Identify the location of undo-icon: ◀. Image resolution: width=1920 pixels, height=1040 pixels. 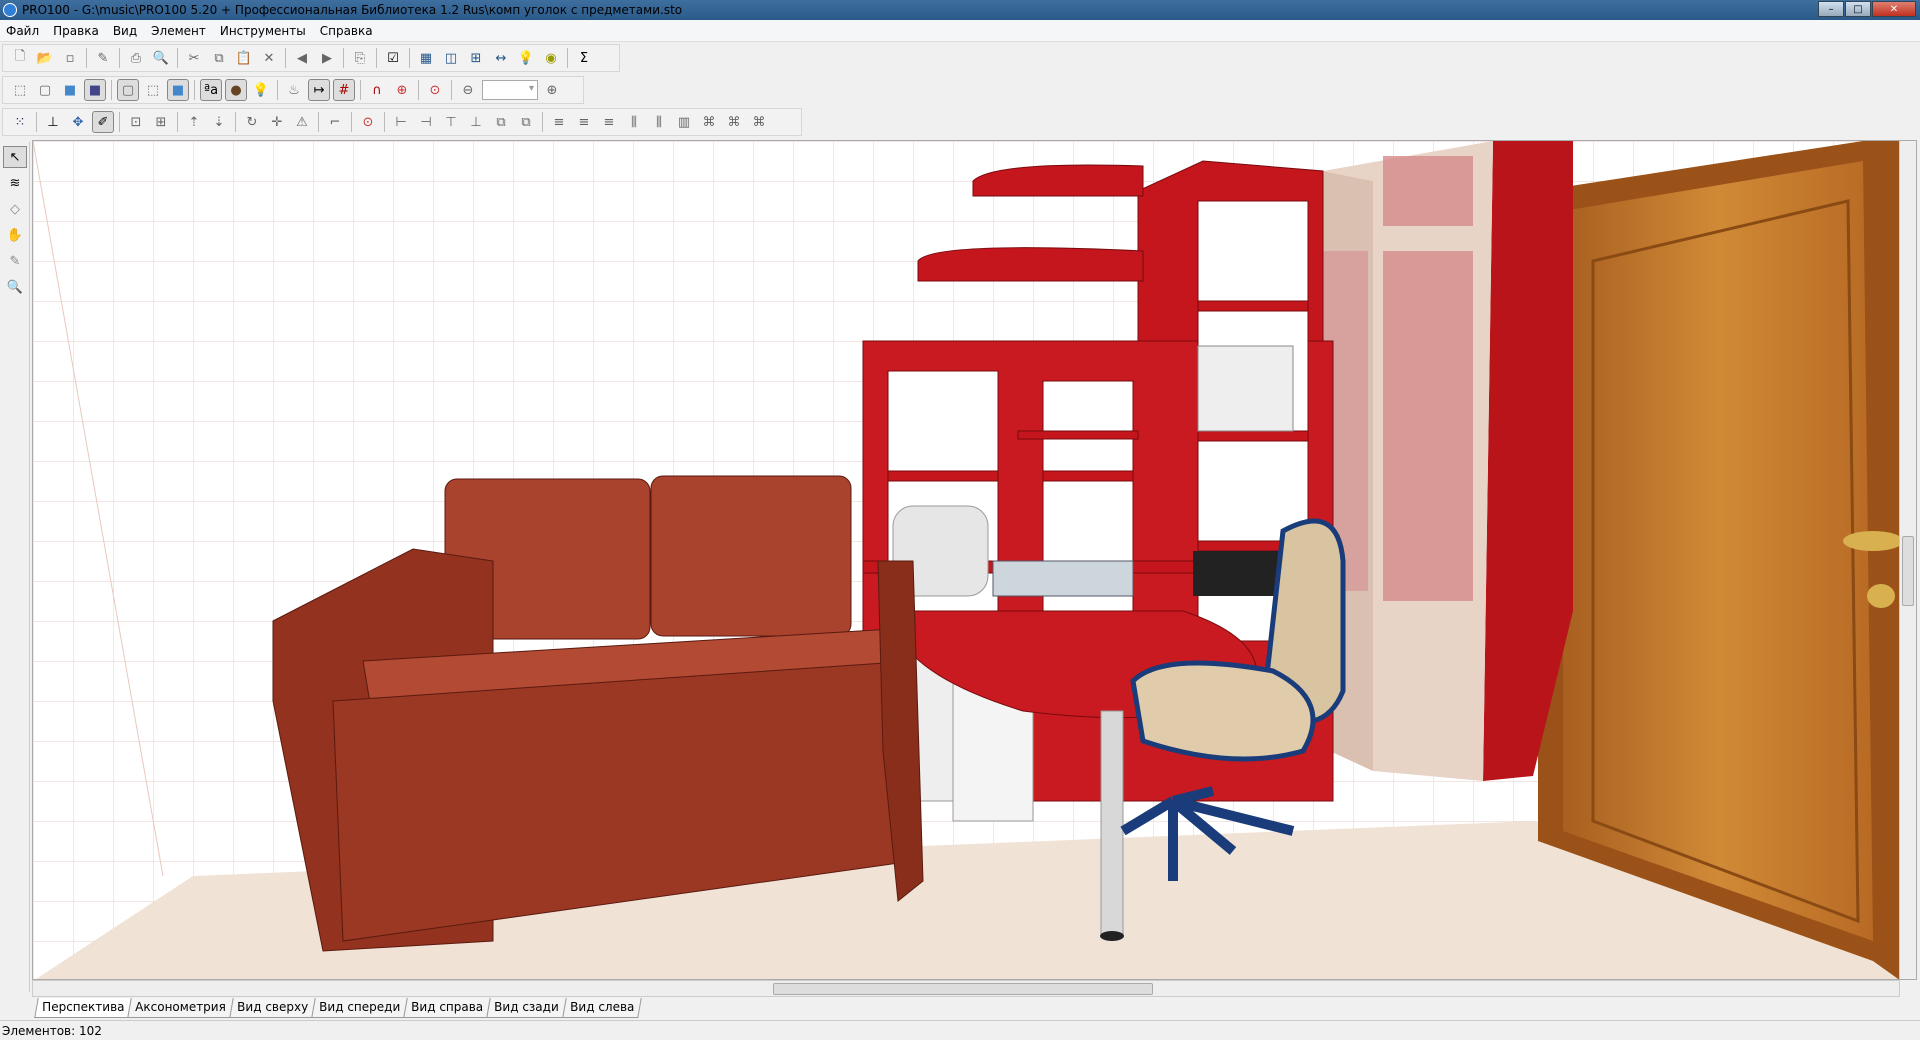
(302, 58).